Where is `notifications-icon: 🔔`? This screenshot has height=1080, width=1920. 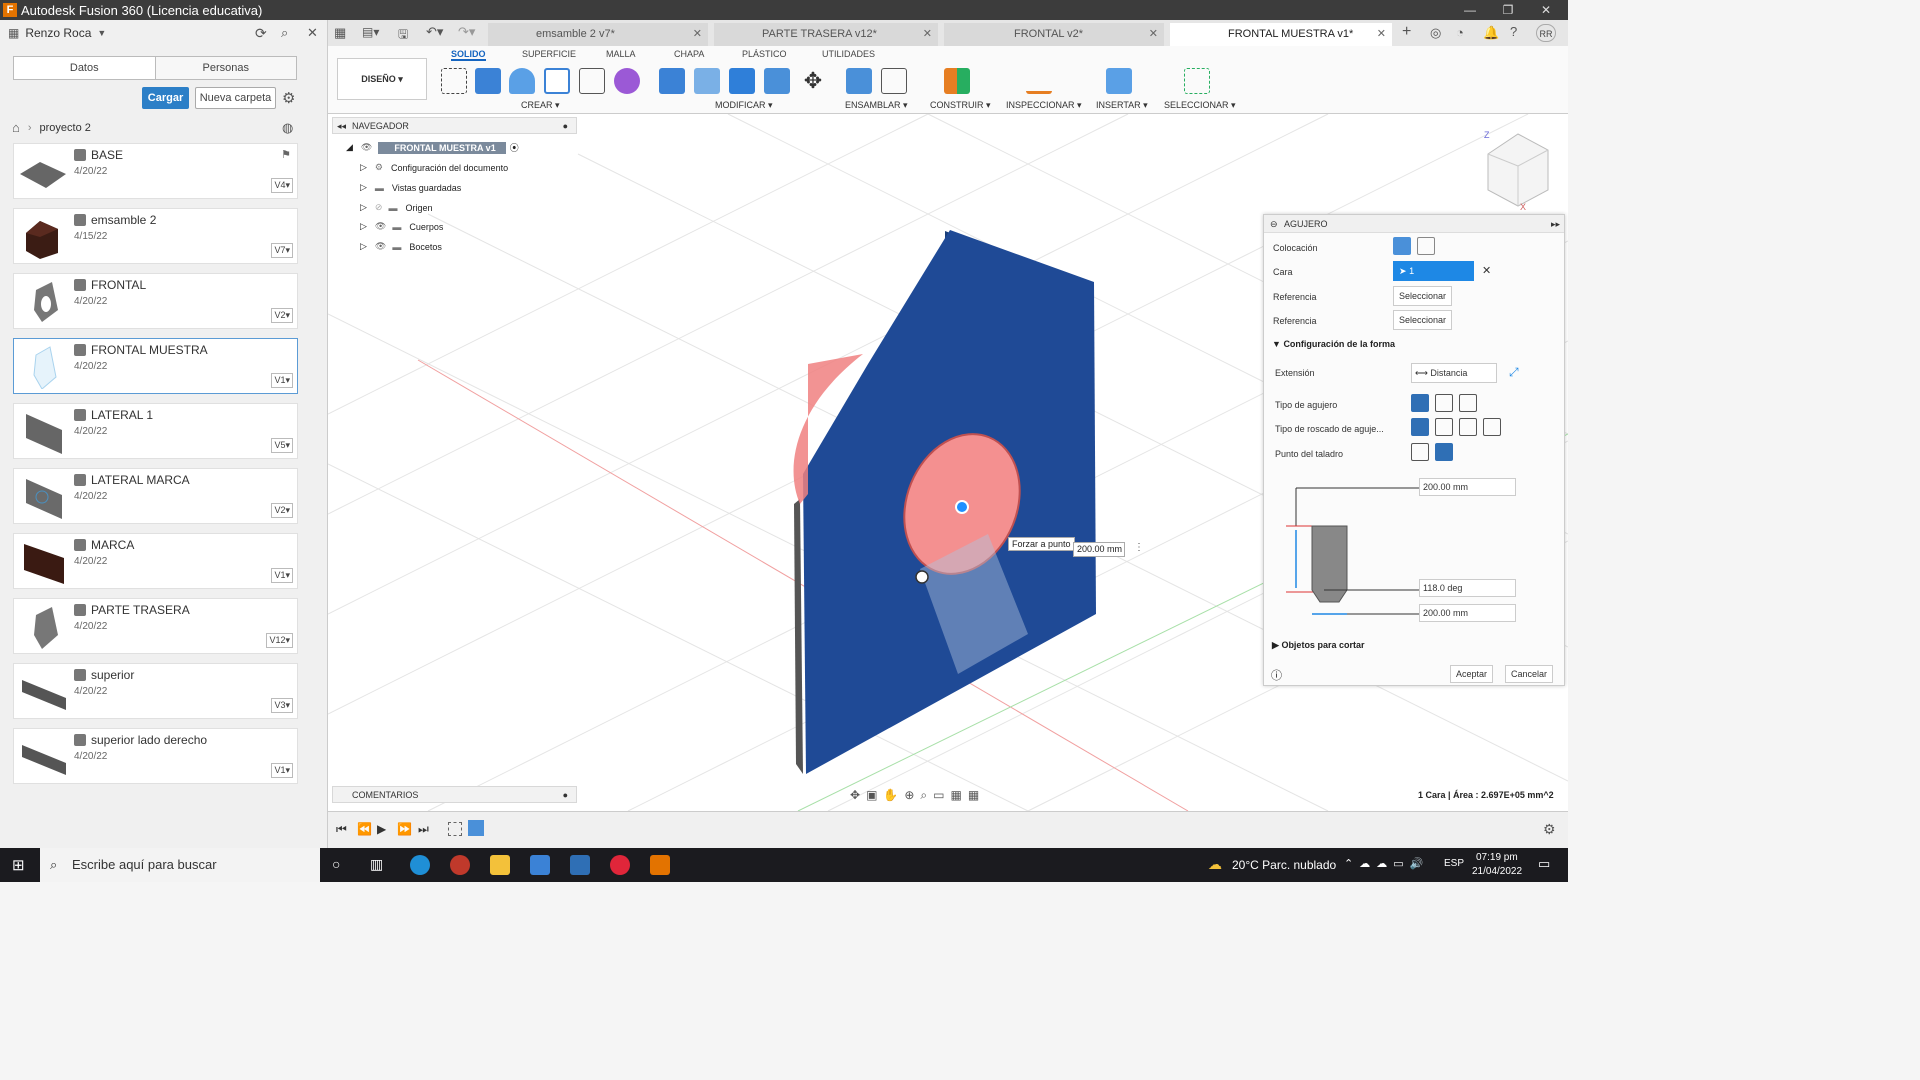
notifications-icon: 🔔 is located at coordinates (1491, 33).